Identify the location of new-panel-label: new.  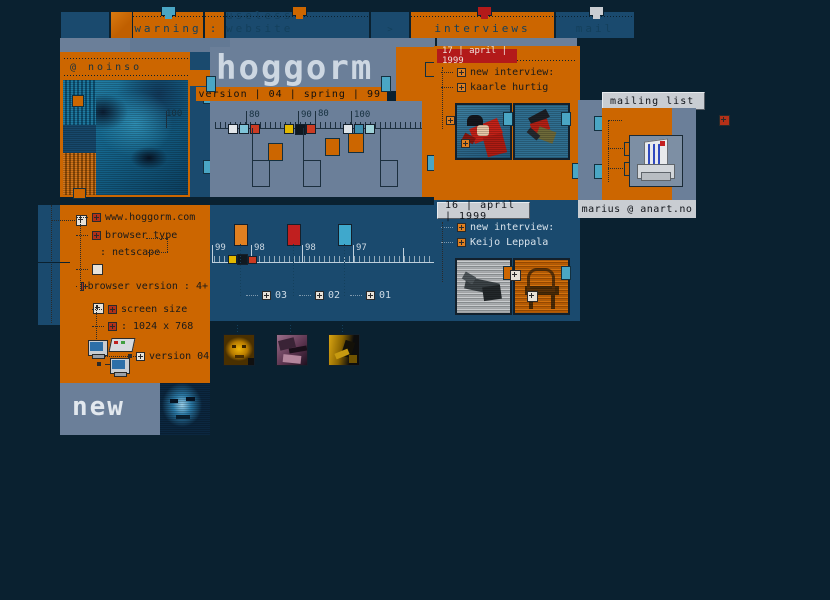
(98, 407).